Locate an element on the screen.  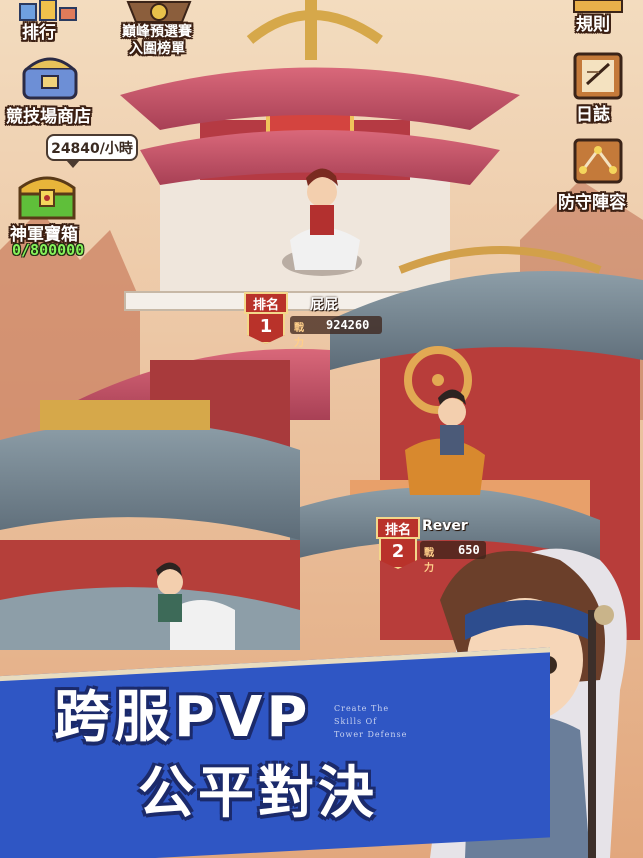
promo-headline-line1: 跨服PVP is located at coordinates (183, 717).